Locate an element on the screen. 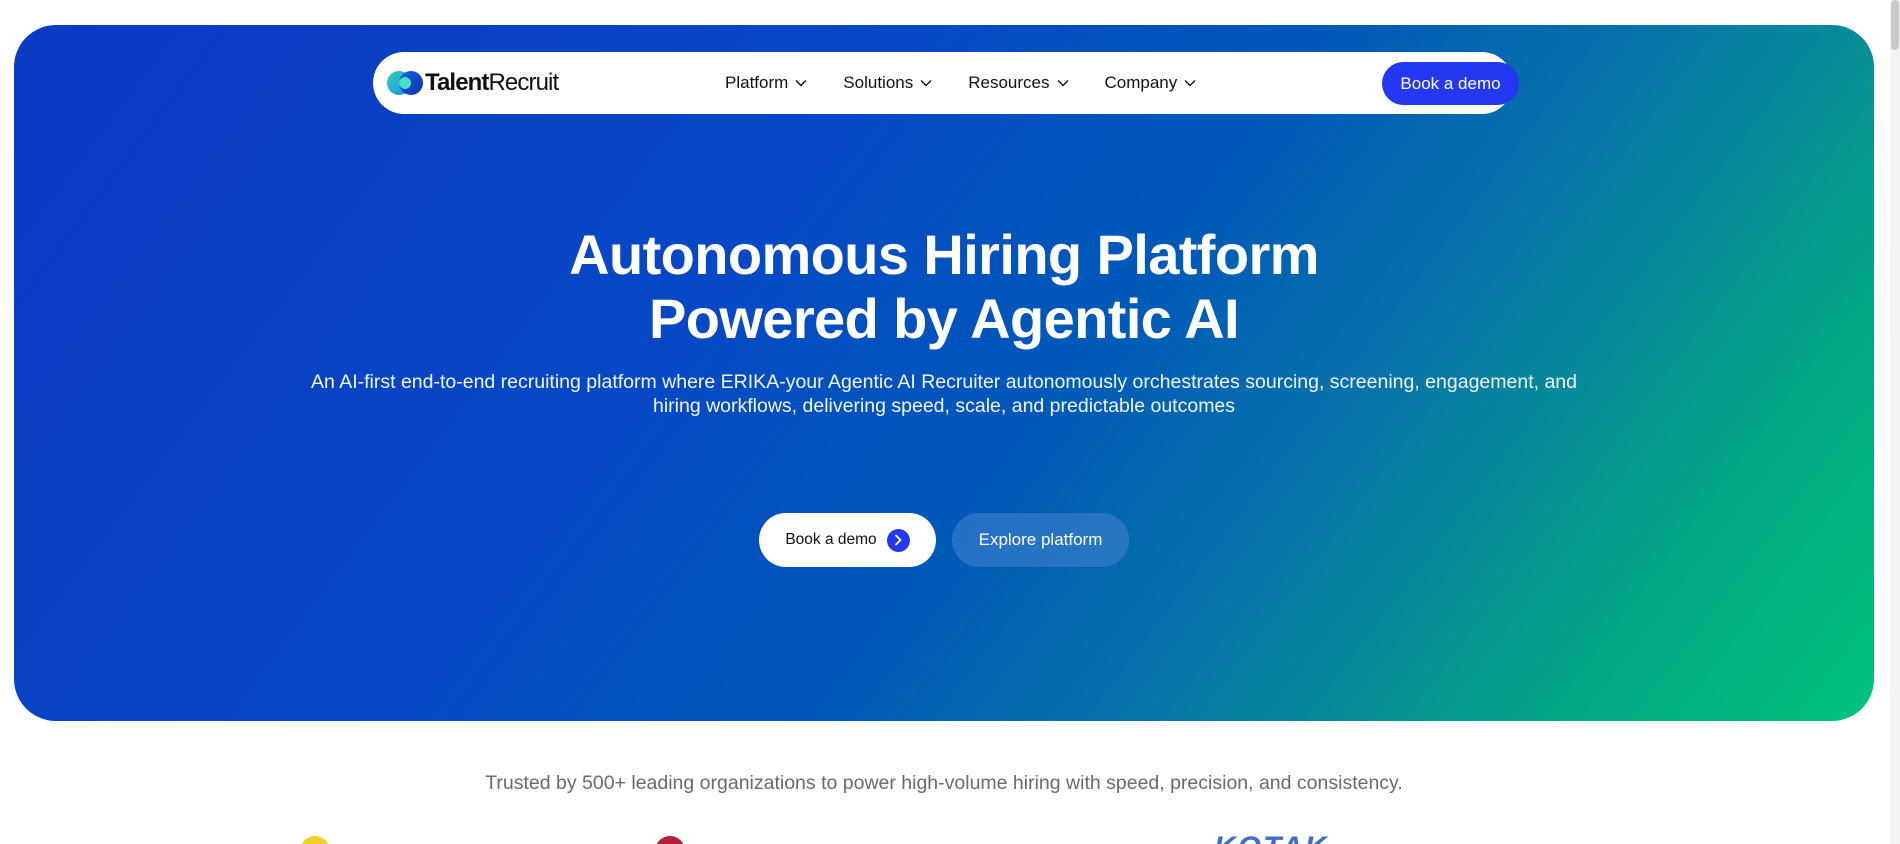 This screenshot has width=1900, height=844. hero-headline-line2: Powered by Agentic AI is located at coordinates (944, 318).